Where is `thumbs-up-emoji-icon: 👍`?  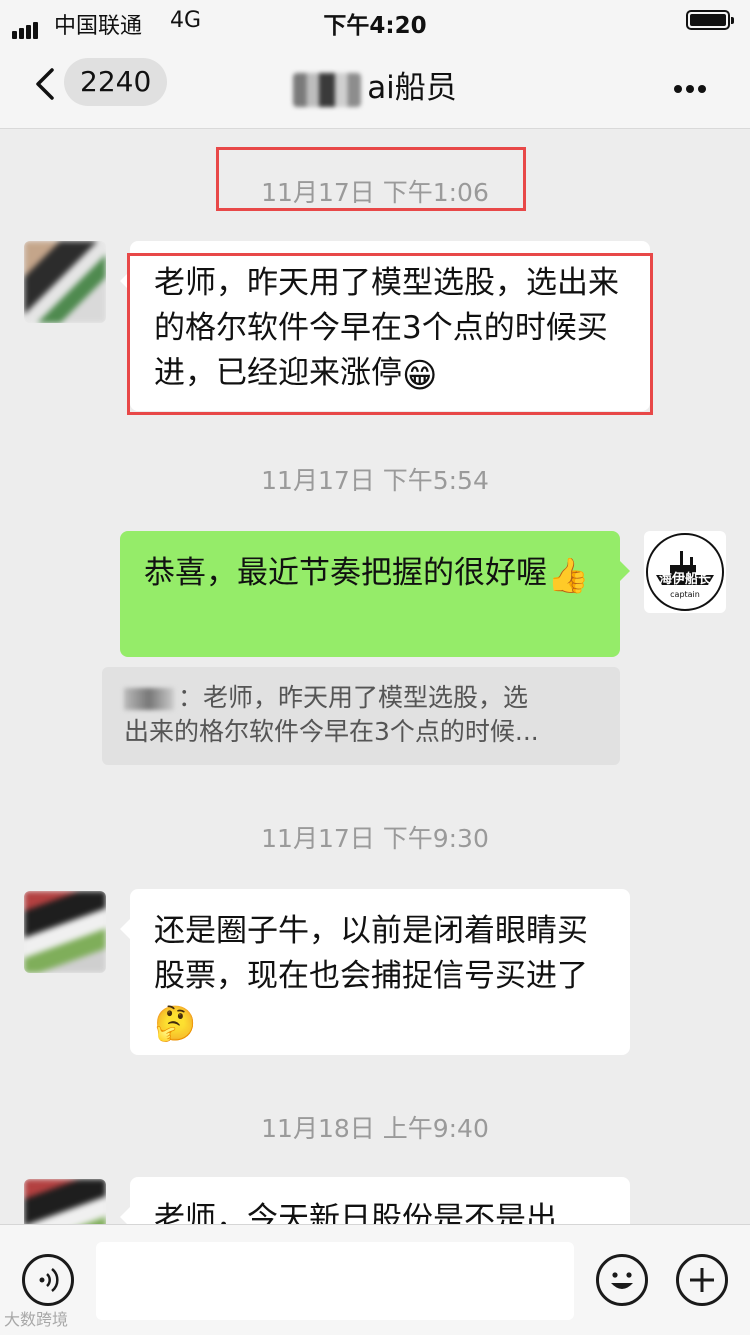 thumbs-up-emoji-icon: 👍 is located at coordinates (568, 576).